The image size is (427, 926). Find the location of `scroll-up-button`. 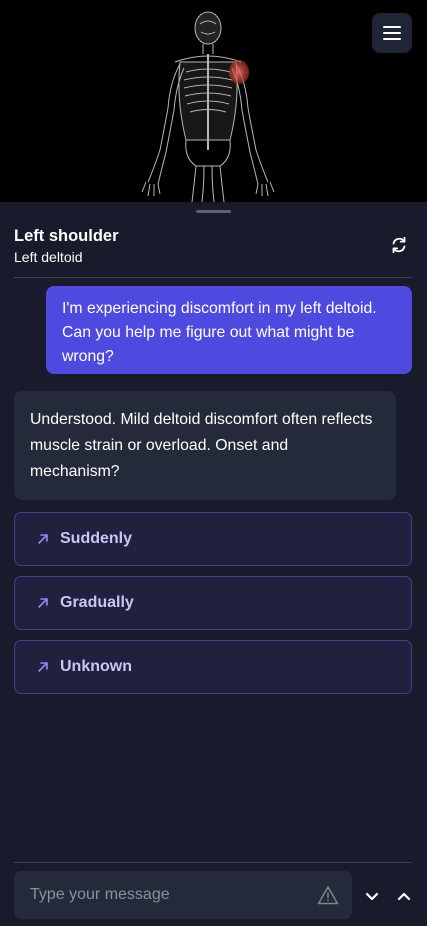

scroll-up-button is located at coordinates (404, 896).